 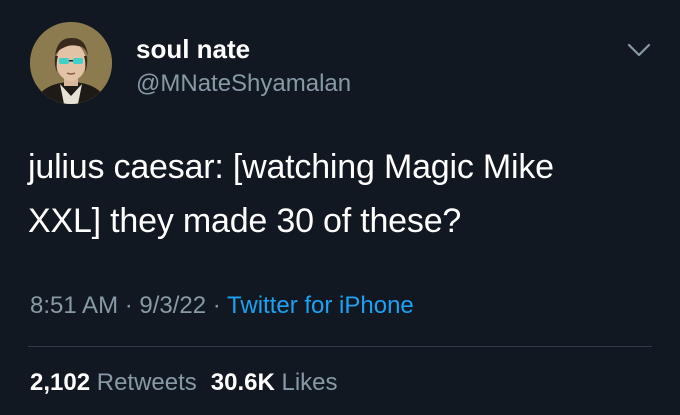 What do you see at coordinates (146, 382) in the screenshot?
I see `retweets-label: Retweets` at bounding box center [146, 382].